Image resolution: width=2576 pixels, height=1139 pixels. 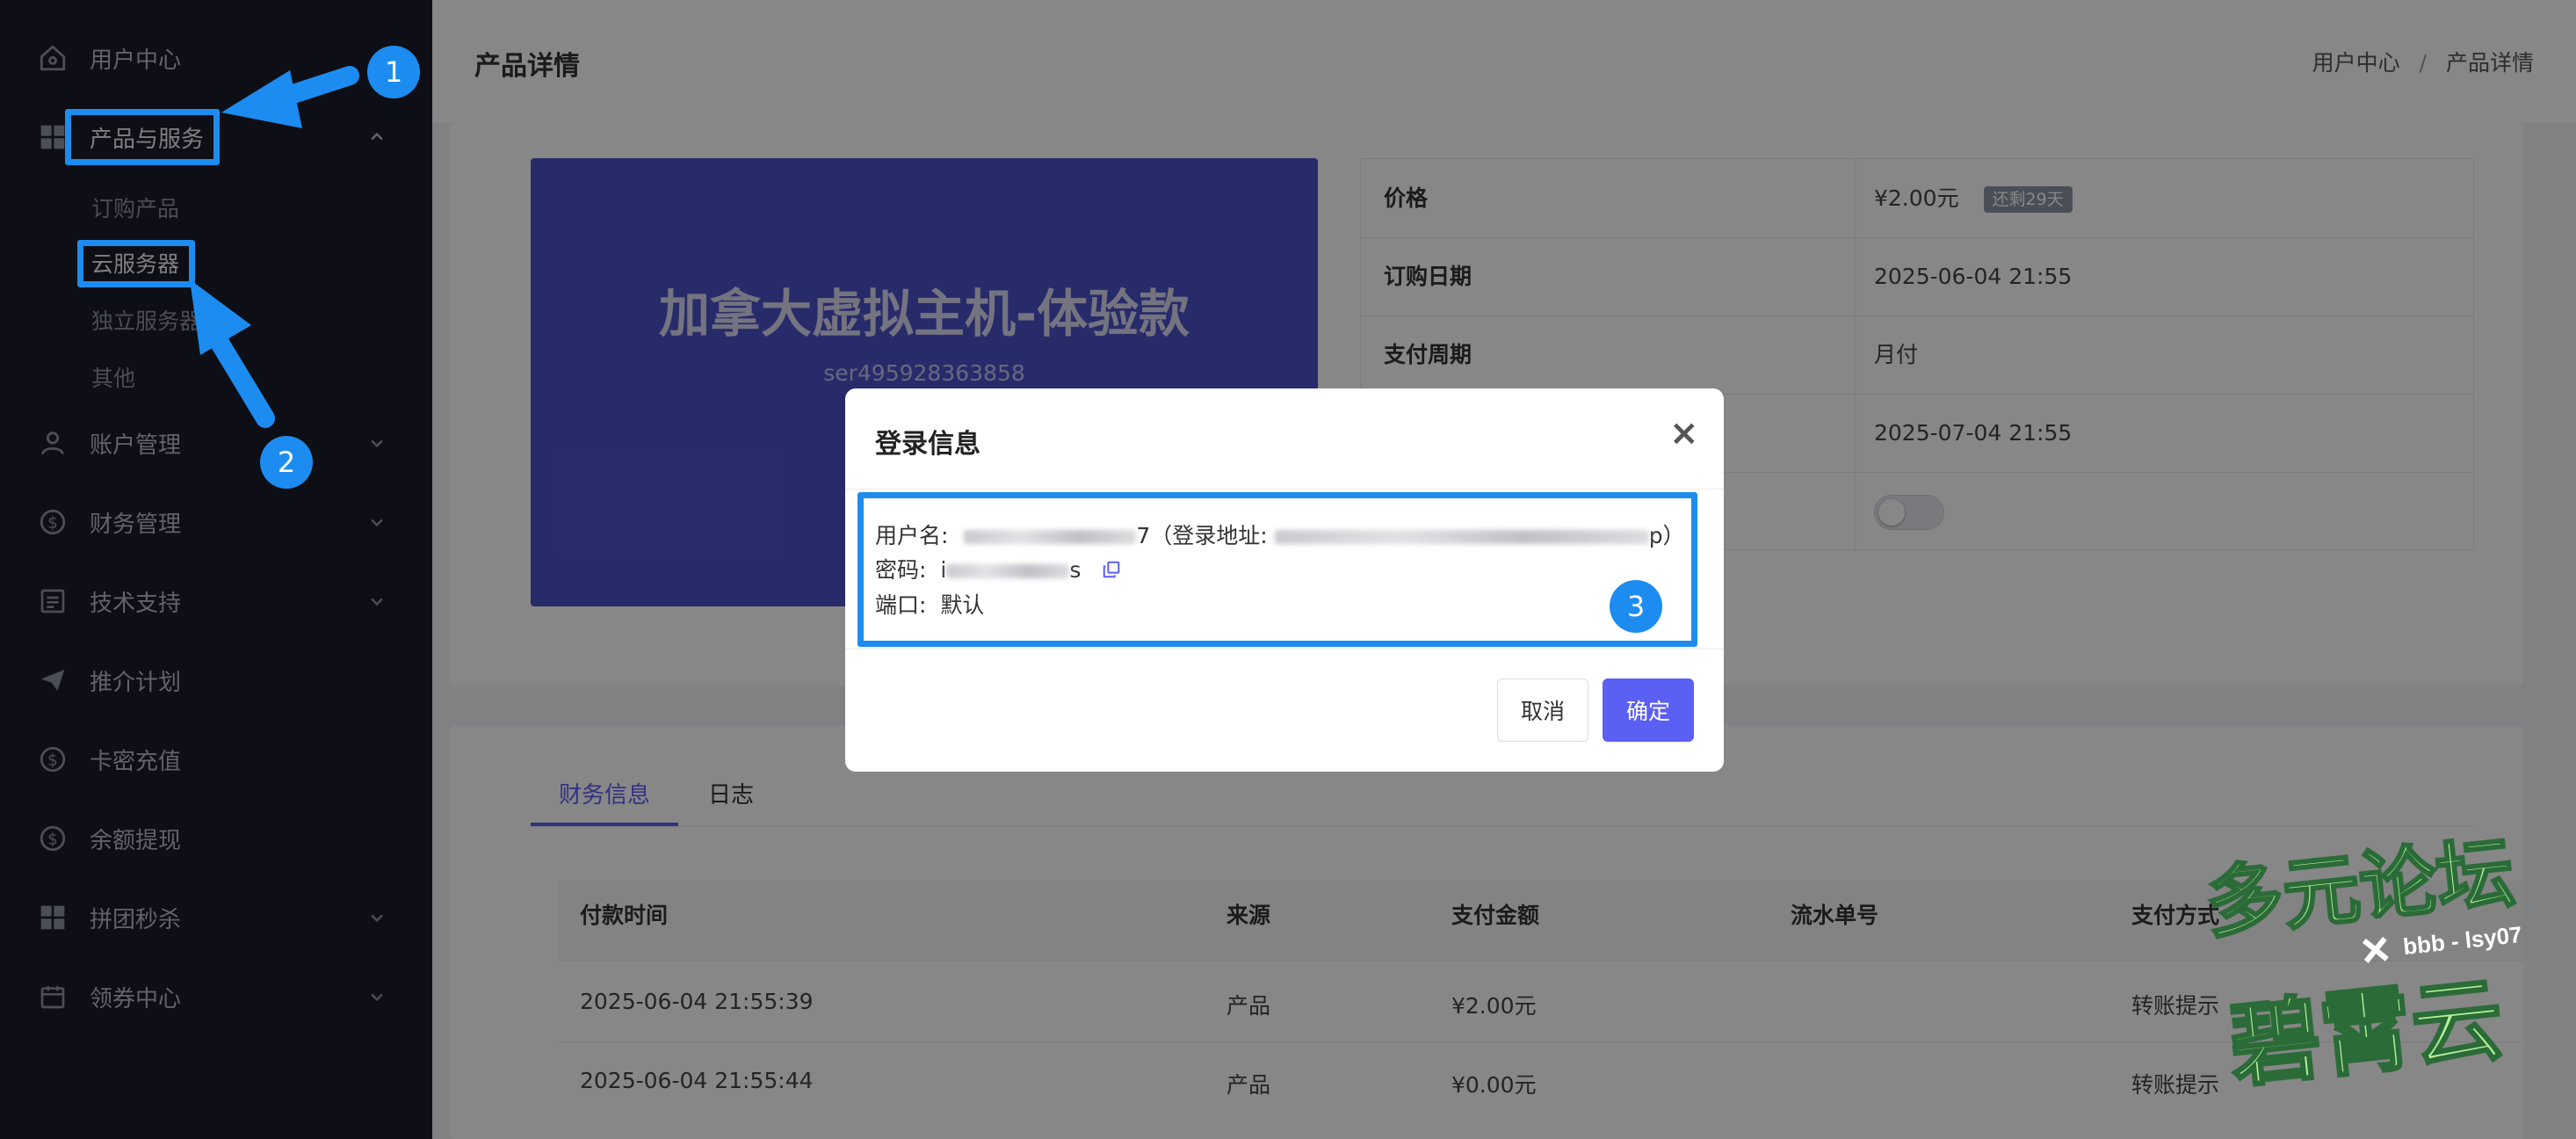 I want to click on svg-text: bbb - lsy07, so click(x=2462, y=940).